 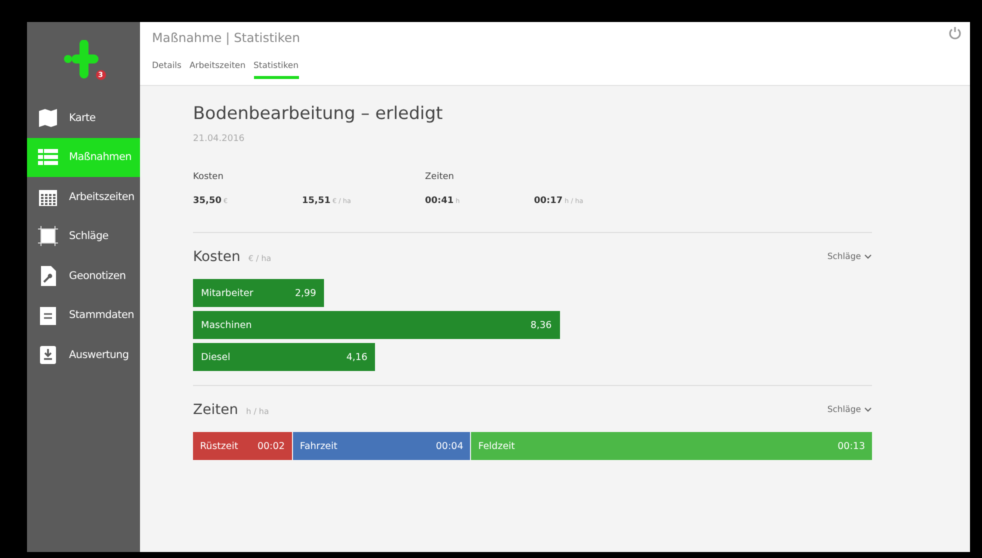 I want to click on segment-label: Fahrzeit, so click(x=319, y=446).